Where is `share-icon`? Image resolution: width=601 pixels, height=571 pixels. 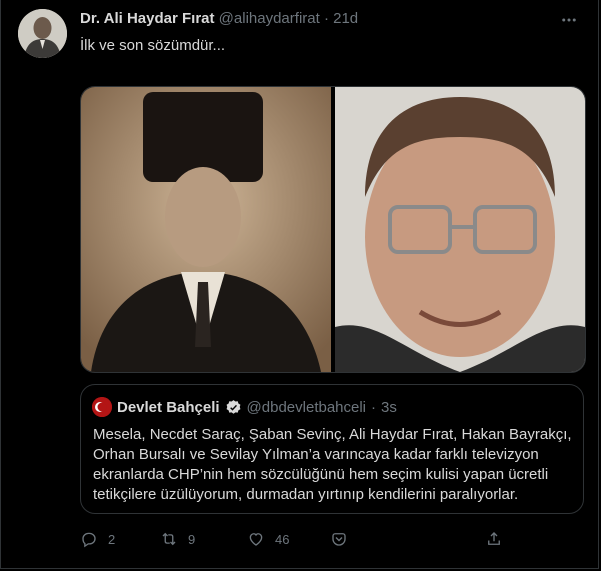 share-icon is located at coordinates (494, 538).